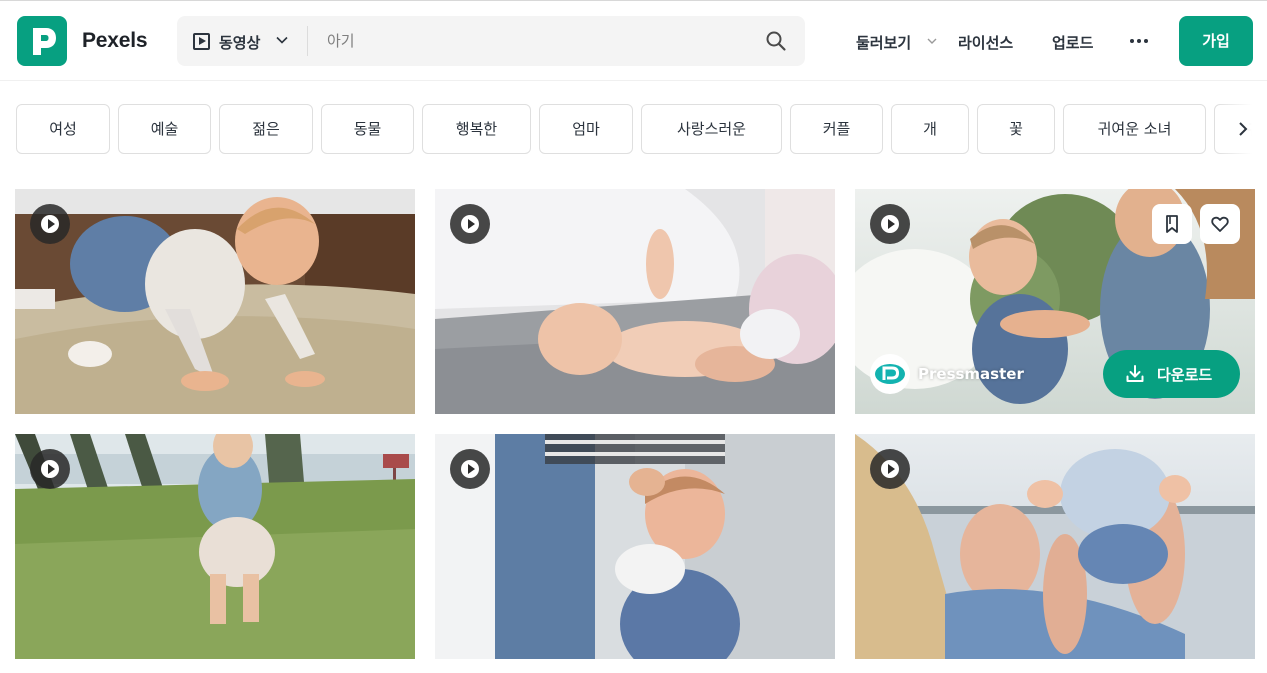 This screenshot has height=673, width=1267. I want to click on avatar, so click(890, 374).